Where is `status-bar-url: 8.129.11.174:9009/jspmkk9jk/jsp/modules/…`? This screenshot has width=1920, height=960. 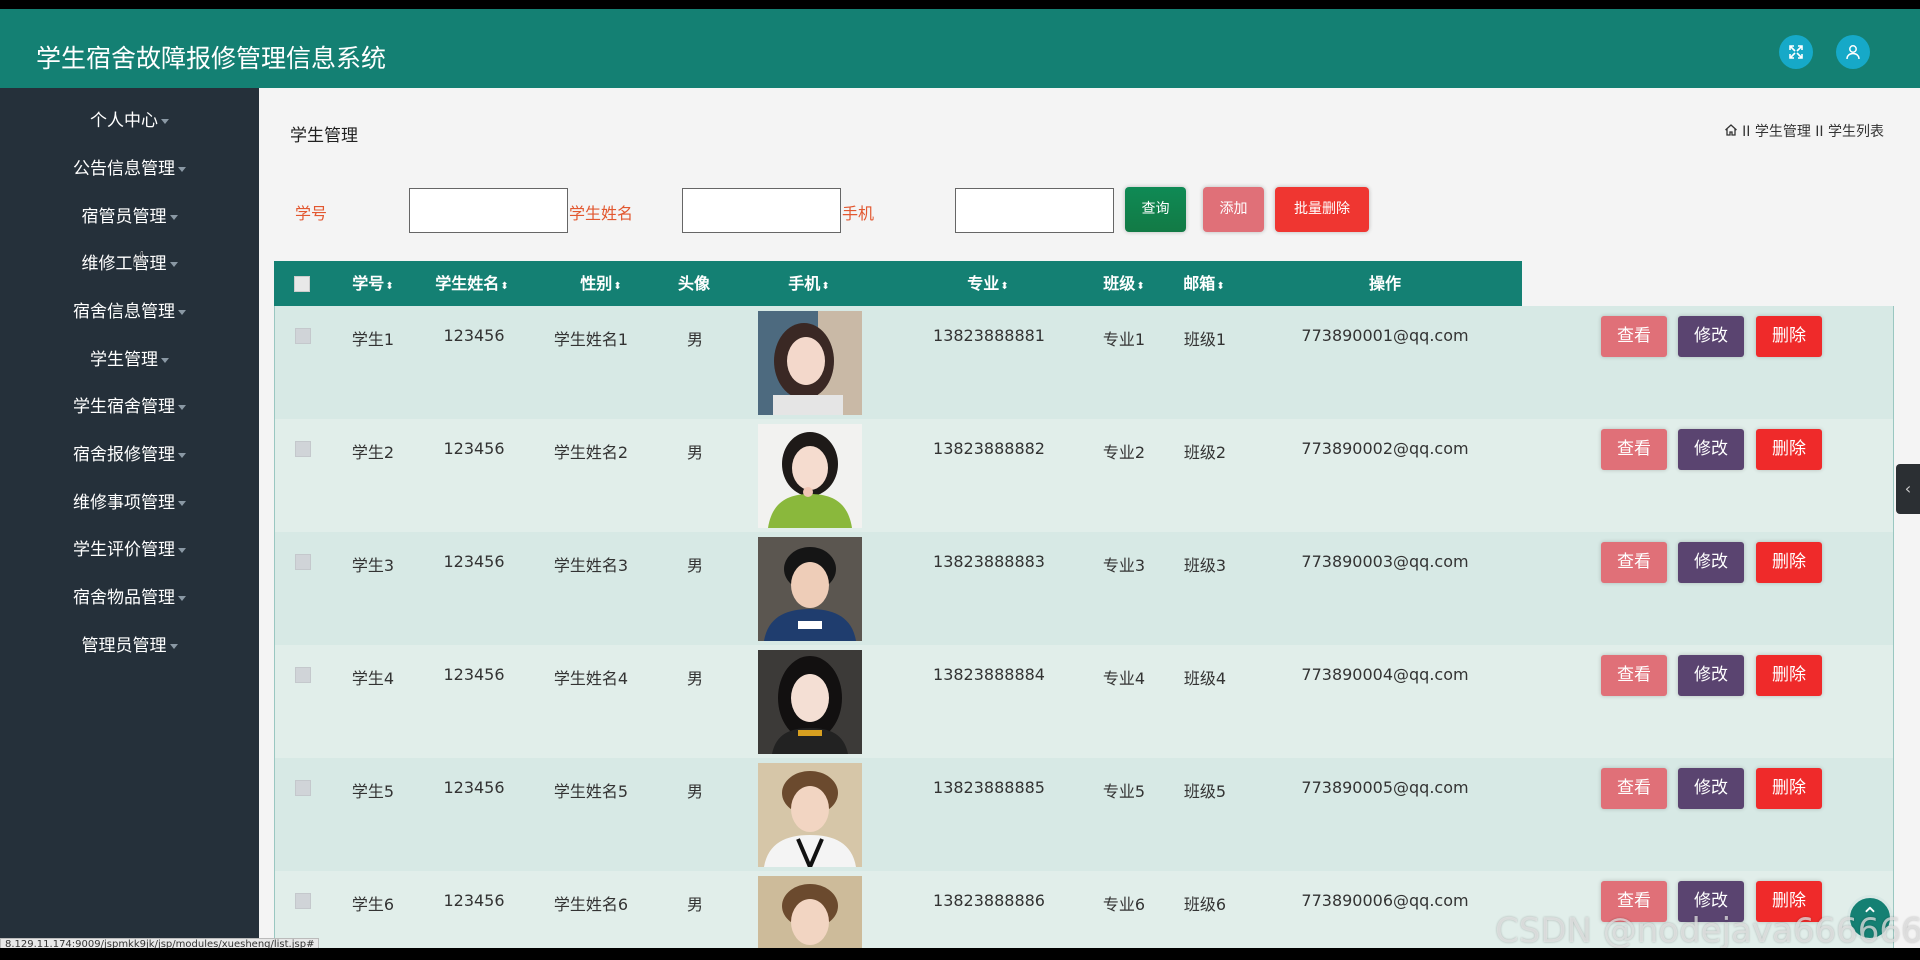 status-bar-url: 8.129.11.174:9009/jspmkk9jk/jsp/modules/… is located at coordinates (160, 943).